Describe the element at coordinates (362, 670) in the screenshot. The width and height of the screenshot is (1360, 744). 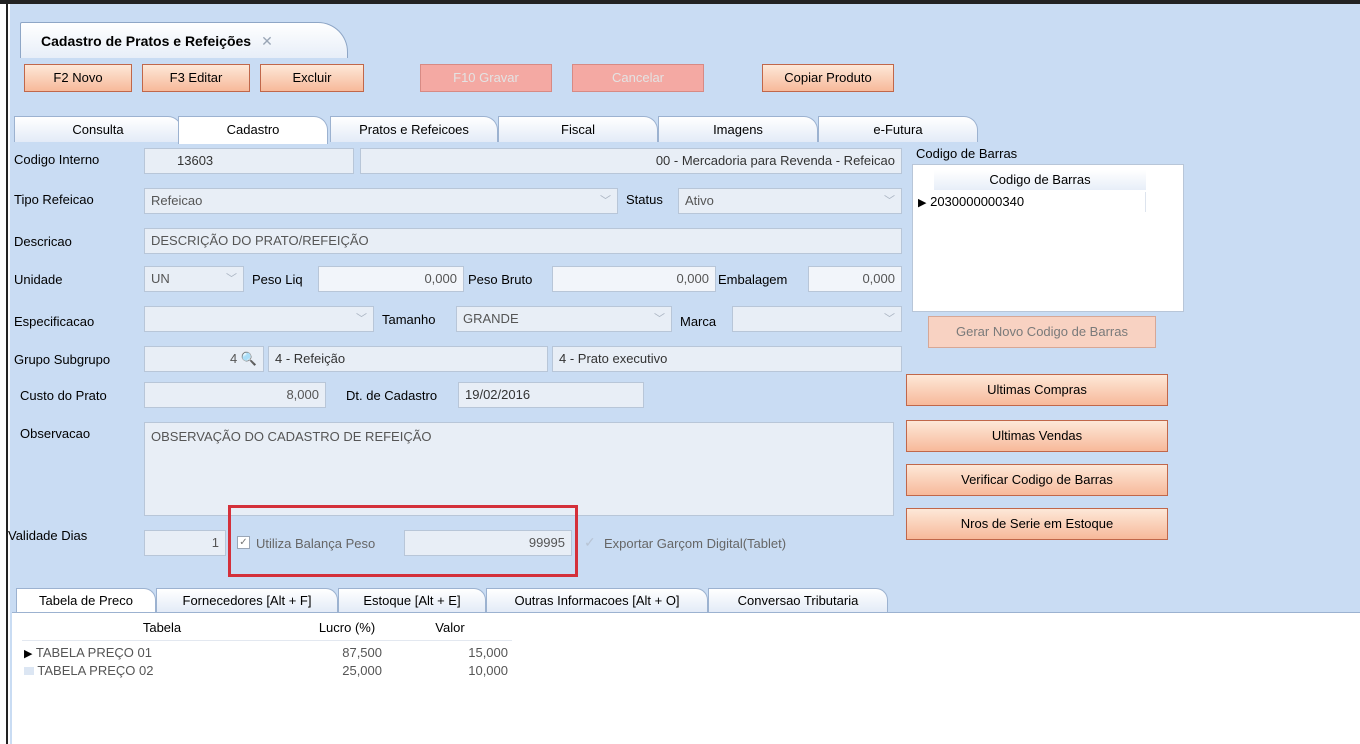
I see `table-cell-lucro: 25,000` at that location.